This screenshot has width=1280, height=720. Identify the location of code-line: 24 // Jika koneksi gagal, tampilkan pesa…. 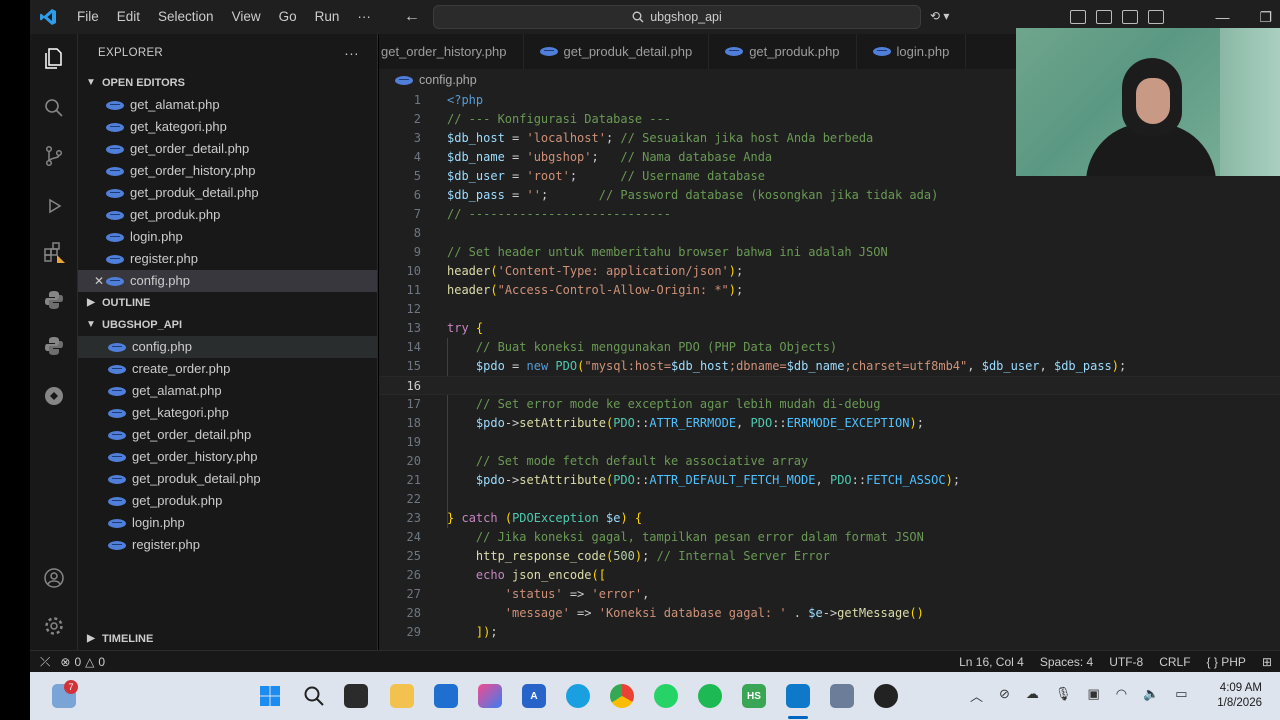
(829, 537).